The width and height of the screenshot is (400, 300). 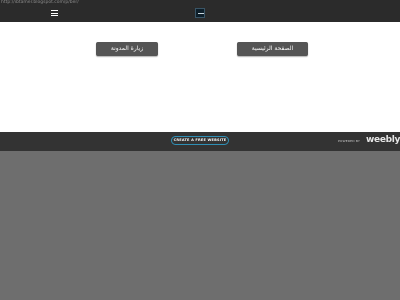 I want to click on top-navigation-bar: http://ibtamer.blogspot.com/p/ber/, so click(x=200, y=11).